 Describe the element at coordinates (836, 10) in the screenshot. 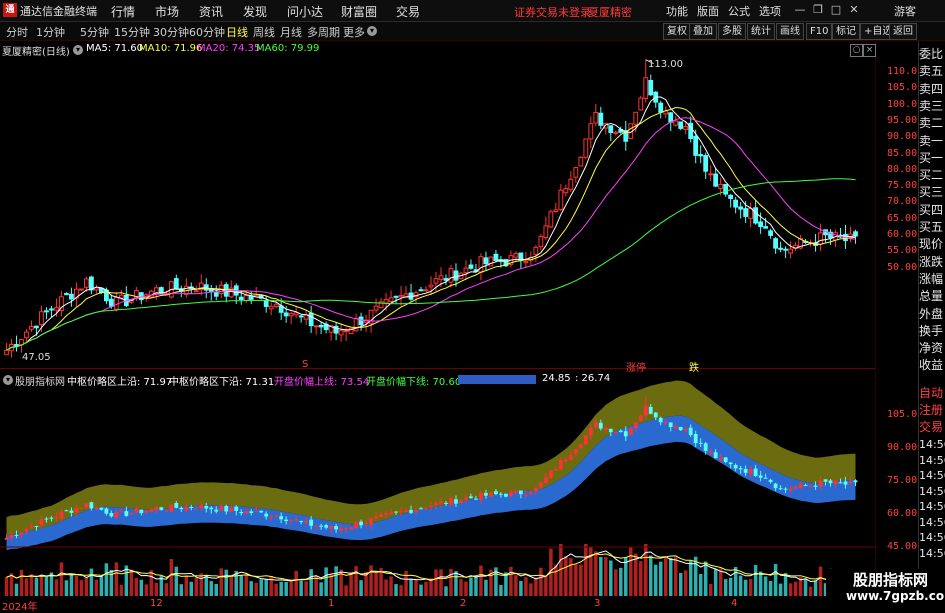

I see `maximize-icon: □` at that location.